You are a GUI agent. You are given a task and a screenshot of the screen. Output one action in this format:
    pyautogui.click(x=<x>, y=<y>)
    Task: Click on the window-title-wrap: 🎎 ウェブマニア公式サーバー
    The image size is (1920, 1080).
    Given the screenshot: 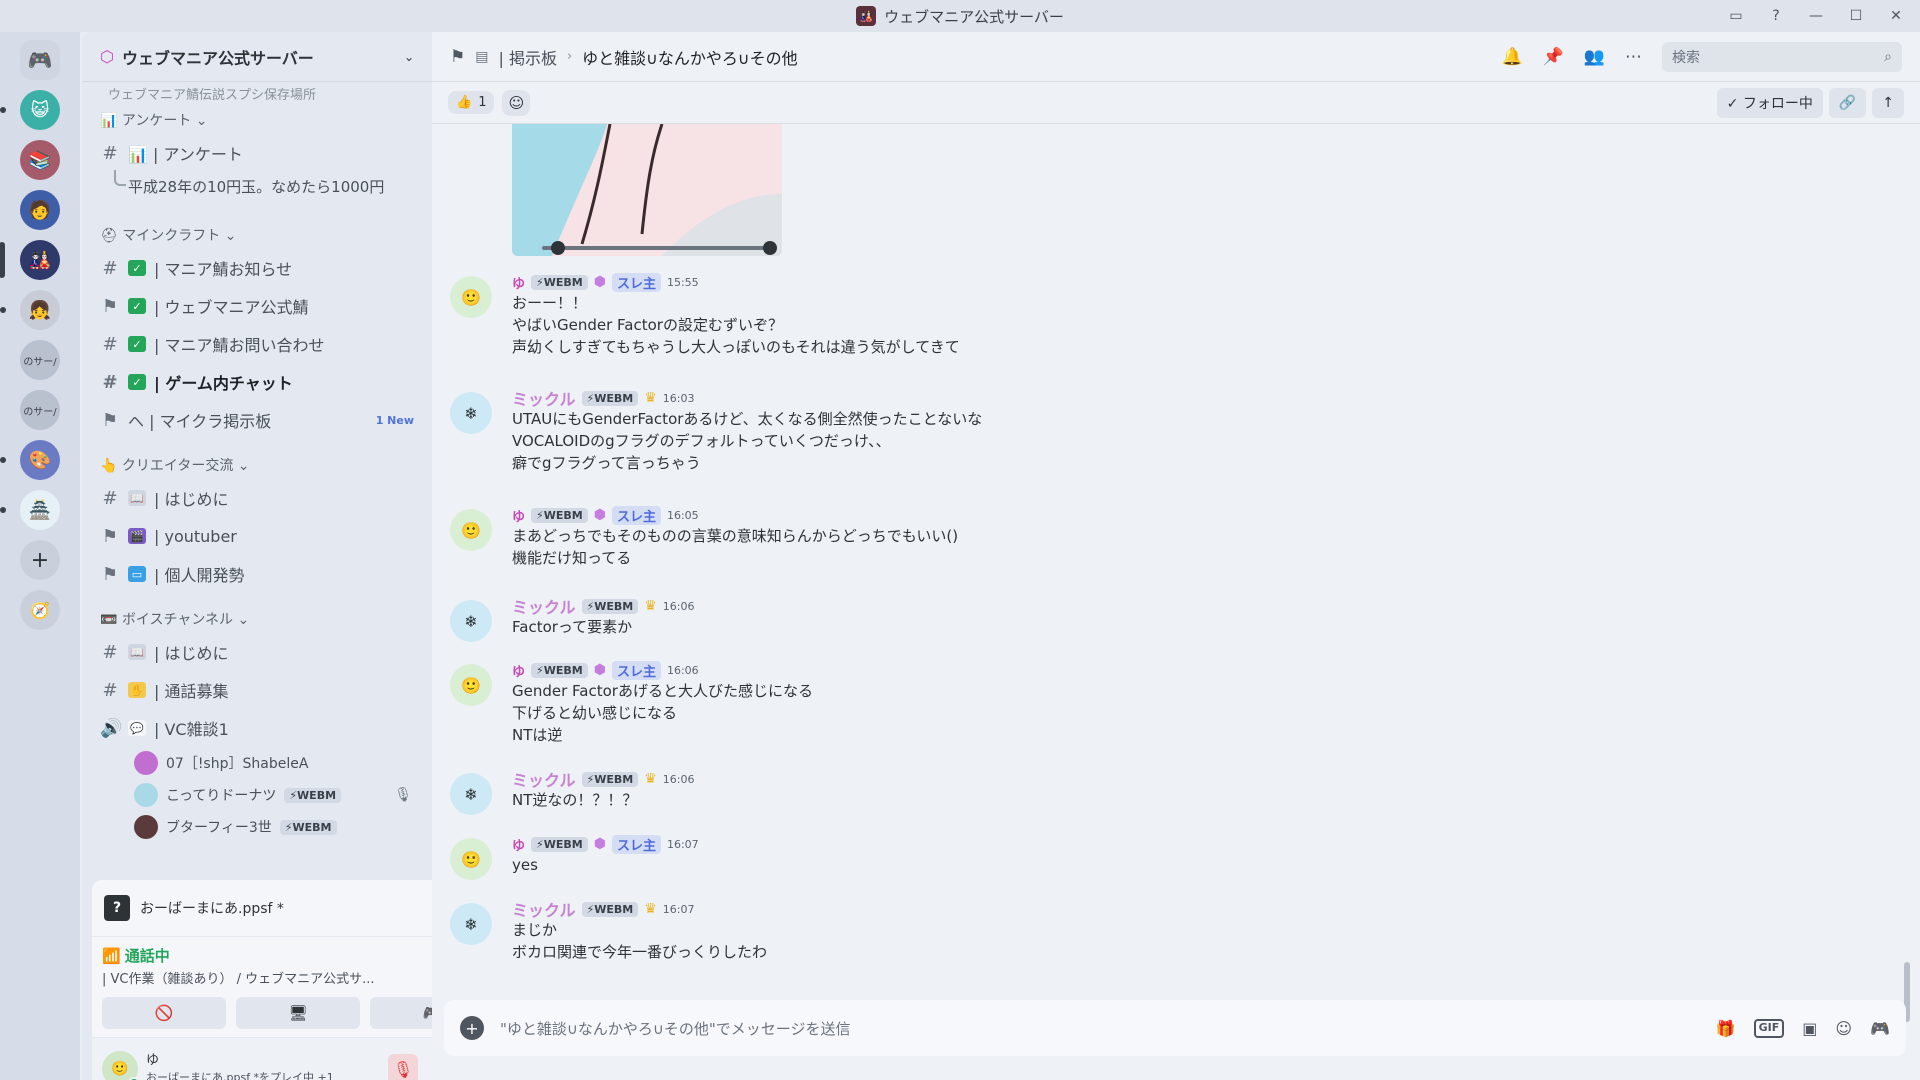 What is the action you would take?
    pyautogui.click(x=960, y=16)
    